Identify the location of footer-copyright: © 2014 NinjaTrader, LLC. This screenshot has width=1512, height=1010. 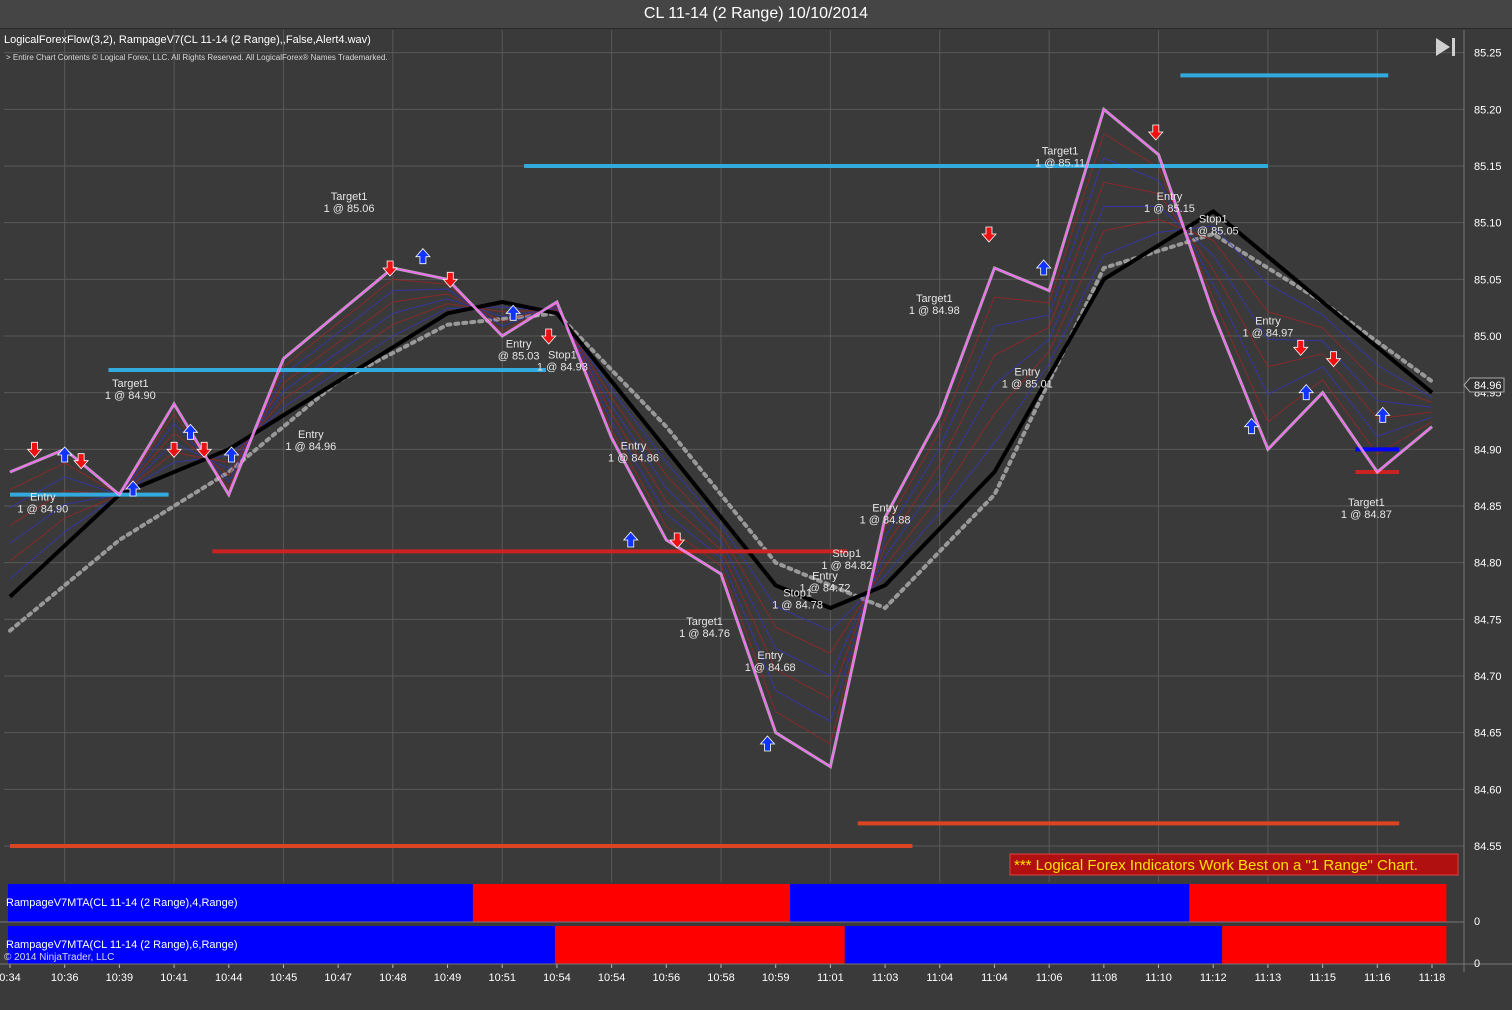
(59, 957).